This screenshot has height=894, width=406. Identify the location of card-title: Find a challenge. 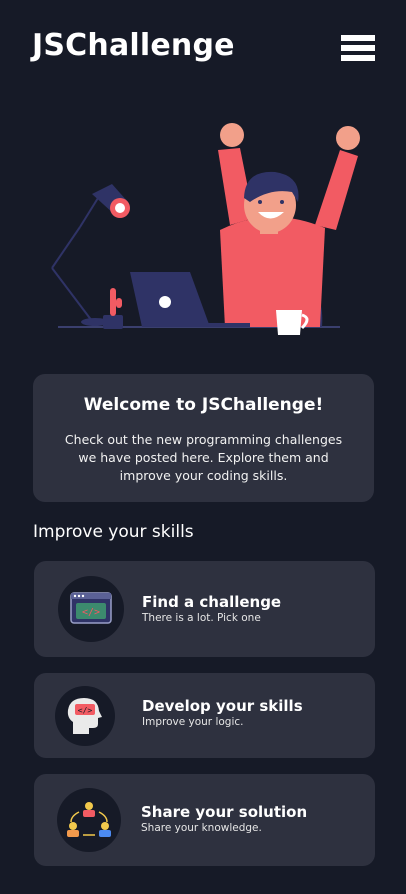
(212, 602).